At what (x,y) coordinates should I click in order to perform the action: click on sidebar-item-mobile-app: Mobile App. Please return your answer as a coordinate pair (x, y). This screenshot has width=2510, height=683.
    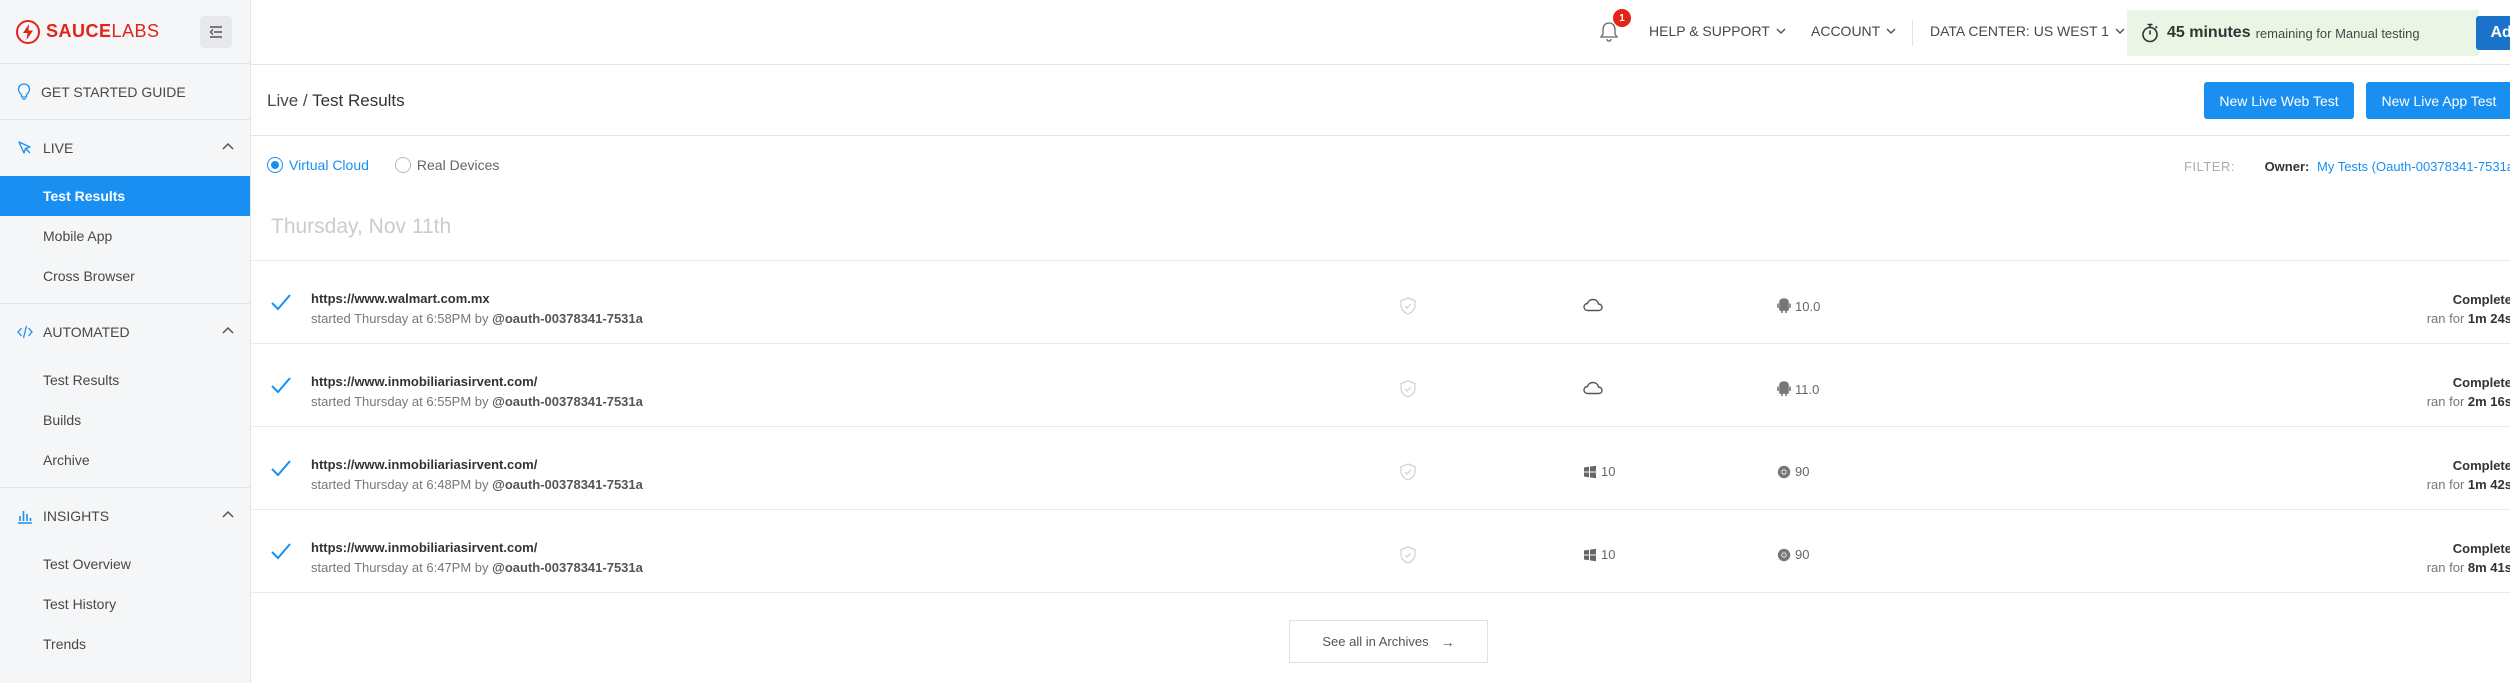
    Looking at the image, I should click on (125, 236).